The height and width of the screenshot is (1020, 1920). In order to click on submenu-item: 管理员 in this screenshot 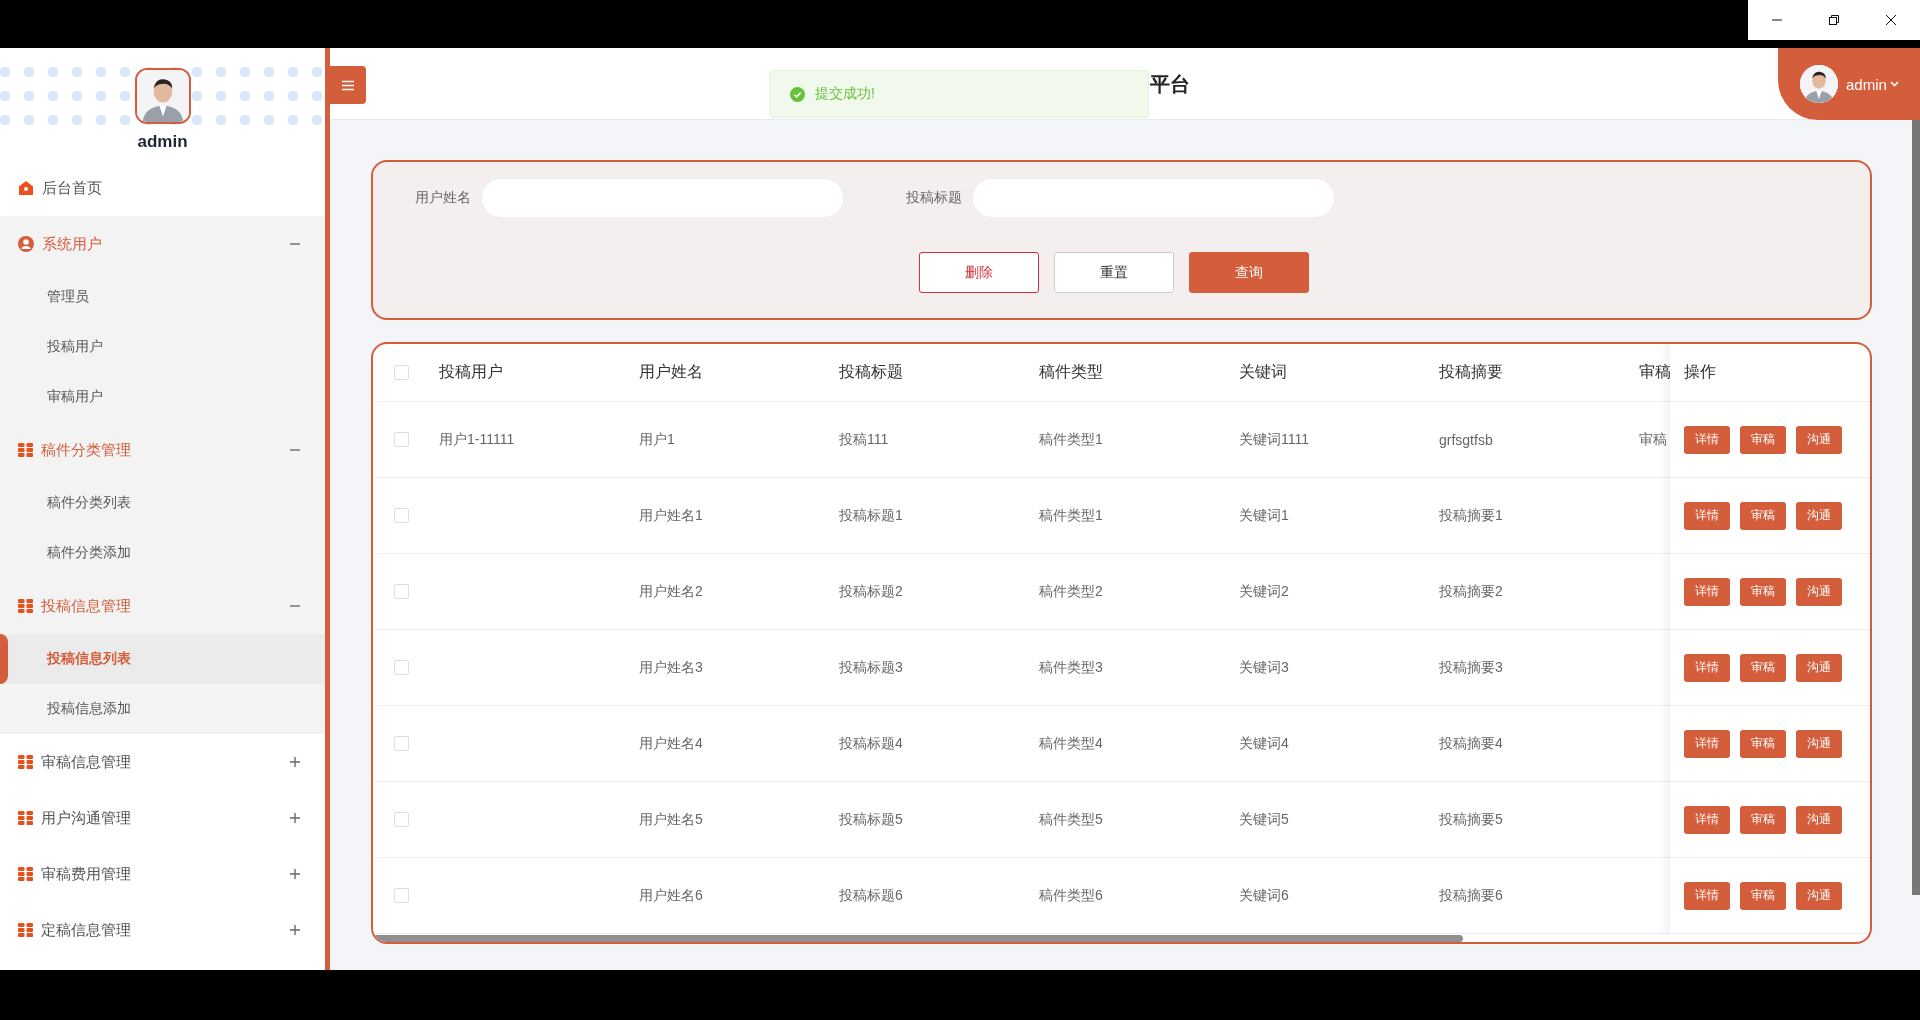, I will do `click(162, 297)`.